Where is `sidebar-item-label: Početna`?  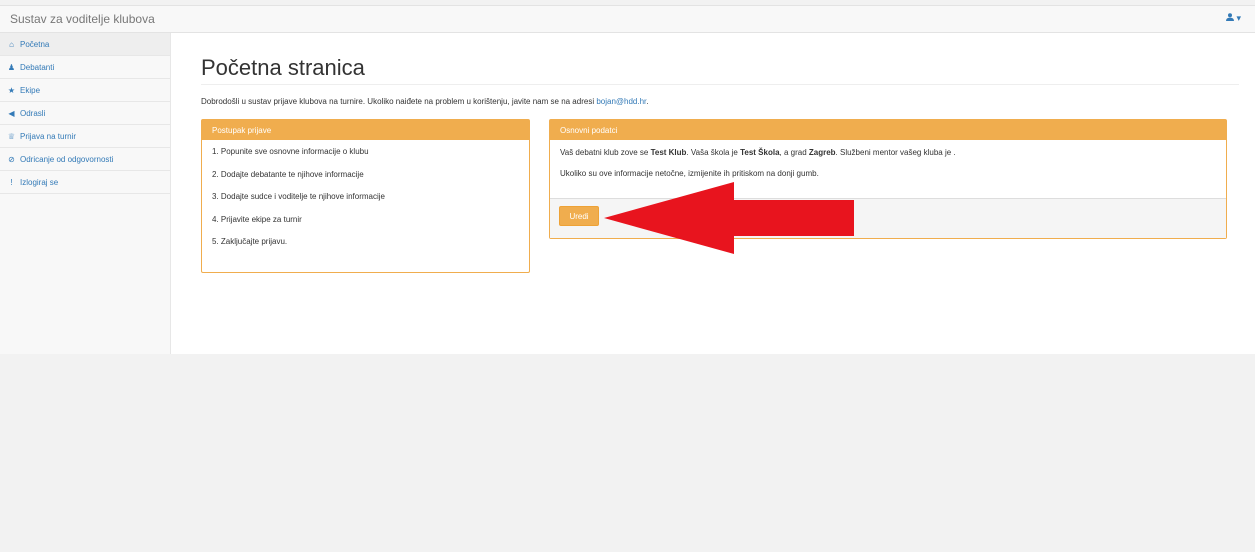 sidebar-item-label: Početna is located at coordinates (35, 44).